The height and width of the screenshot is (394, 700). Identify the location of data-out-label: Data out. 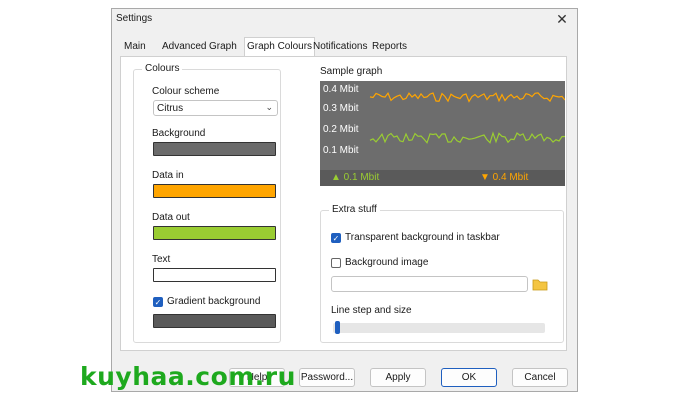
(171, 217).